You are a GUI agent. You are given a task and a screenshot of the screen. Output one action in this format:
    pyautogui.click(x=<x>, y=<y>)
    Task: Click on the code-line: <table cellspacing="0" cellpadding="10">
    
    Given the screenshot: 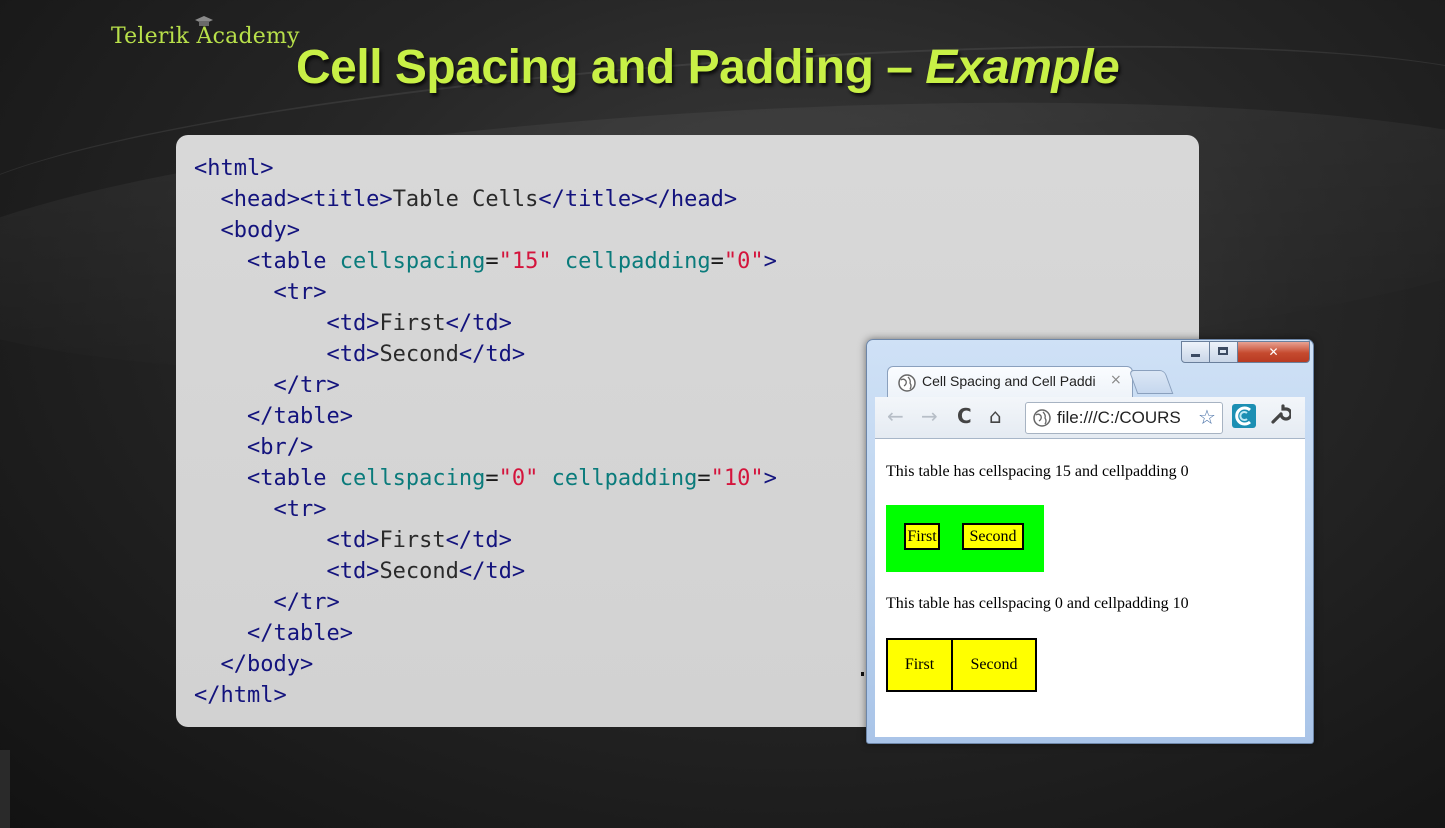 What is the action you would take?
    pyautogui.click(x=485, y=478)
    